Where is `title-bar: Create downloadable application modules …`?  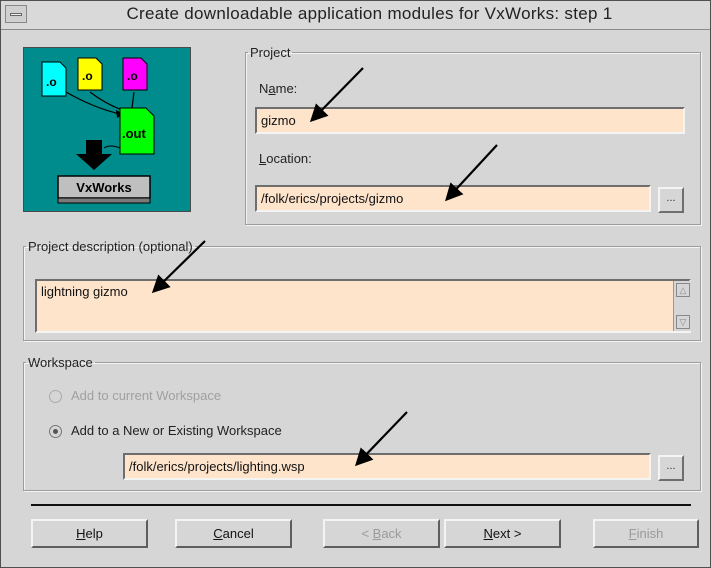
title-bar: Create downloadable application modules … is located at coordinates (355, 15).